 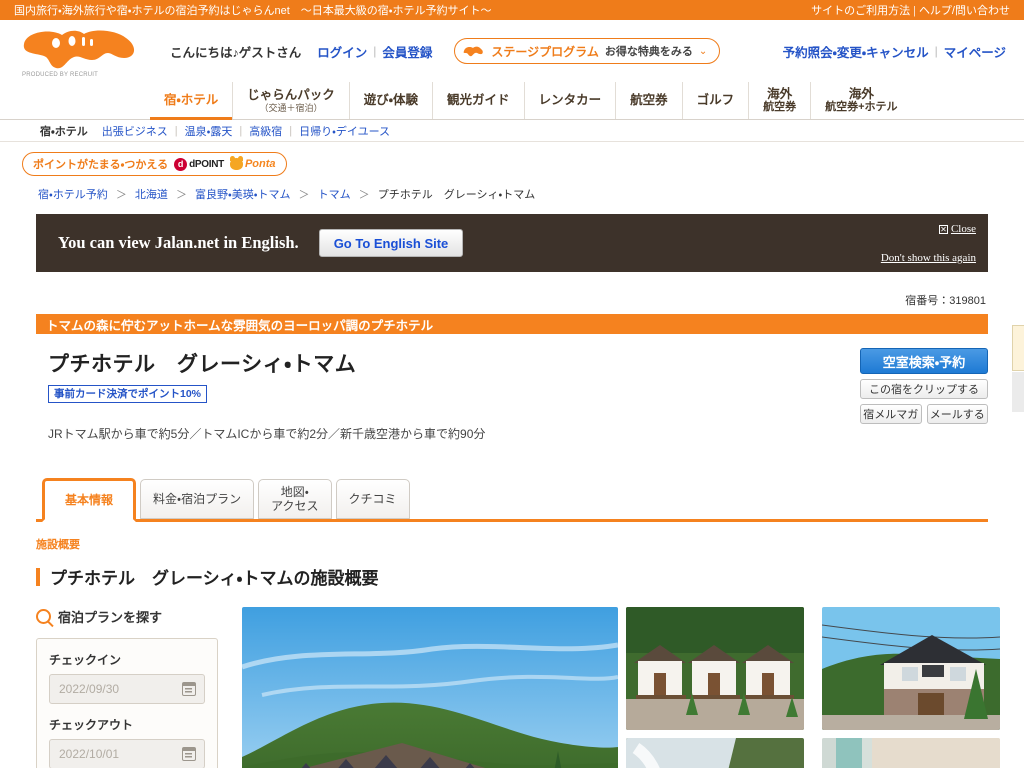 I want to click on clip-hotel-button: この宿をクリップする, so click(x=924, y=389).